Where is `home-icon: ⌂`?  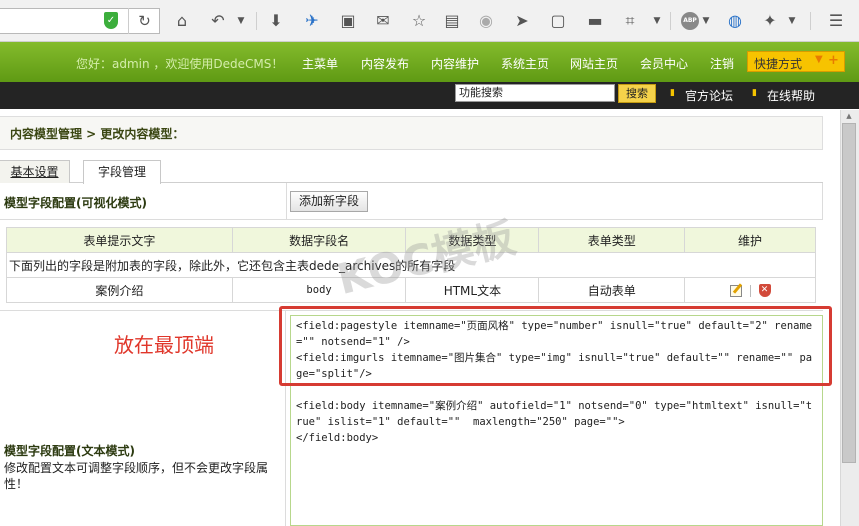 home-icon: ⌂ is located at coordinates (182, 21).